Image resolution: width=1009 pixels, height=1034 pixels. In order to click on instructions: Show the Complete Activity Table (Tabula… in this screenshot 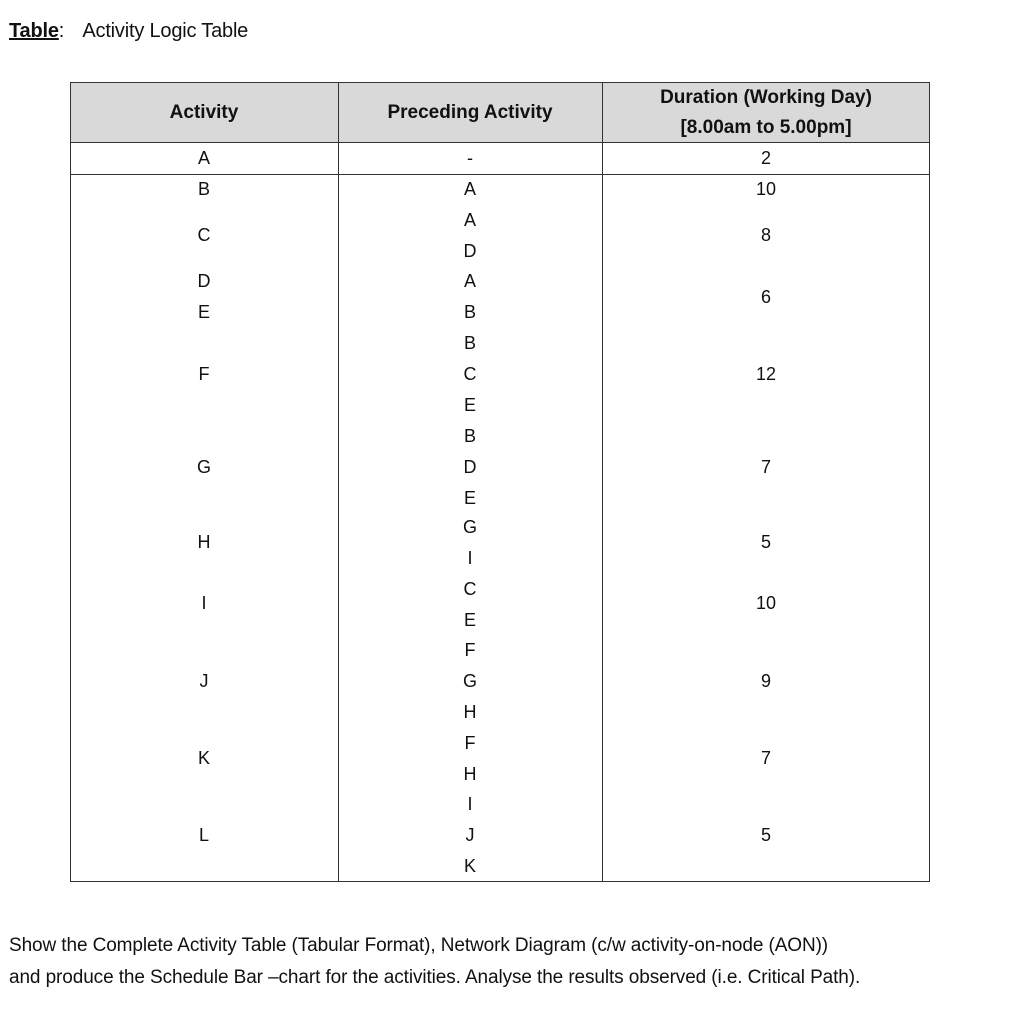, I will do `click(434, 962)`.